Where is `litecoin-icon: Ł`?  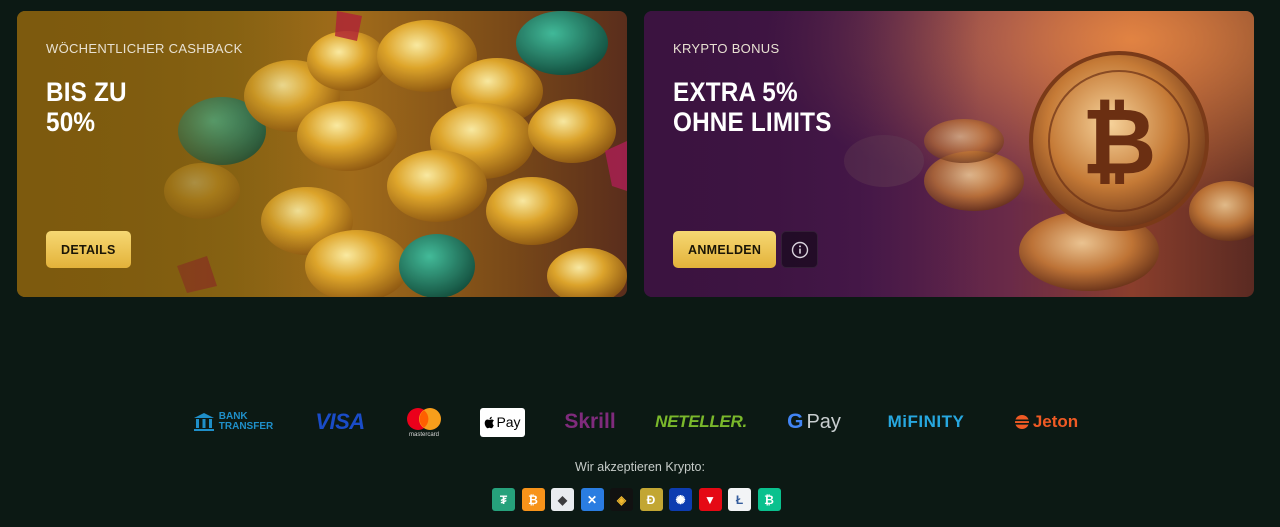
litecoin-icon: Ł is located at coordinates (739, 499).